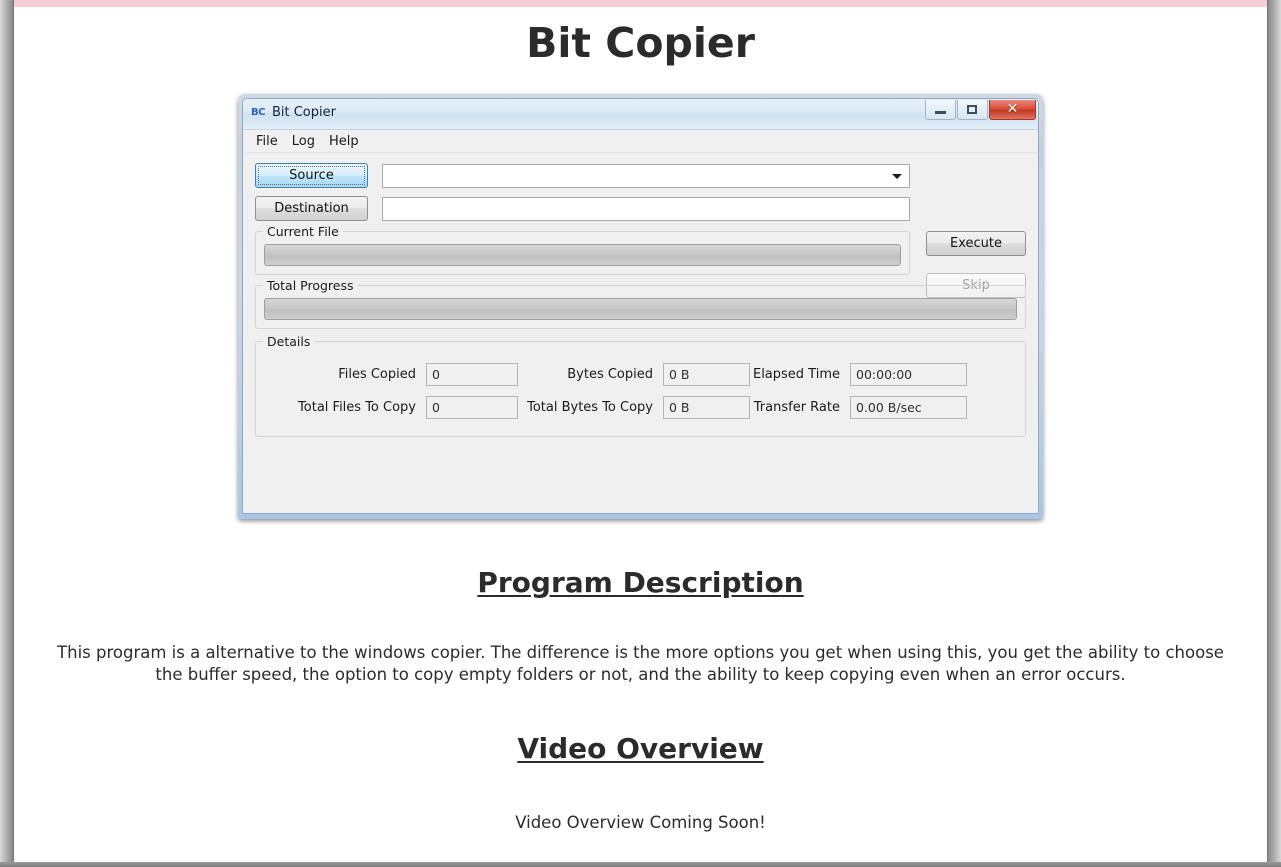  I want to click on label-files-copied: Files Copied, so click(377, 374).